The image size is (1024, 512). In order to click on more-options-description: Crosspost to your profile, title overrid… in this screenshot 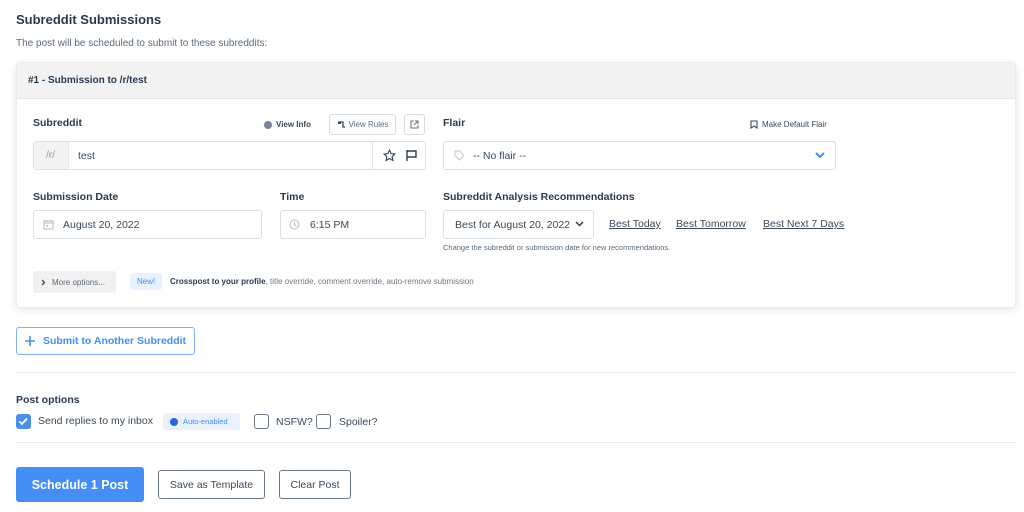, I will do `click(322, 281)`.